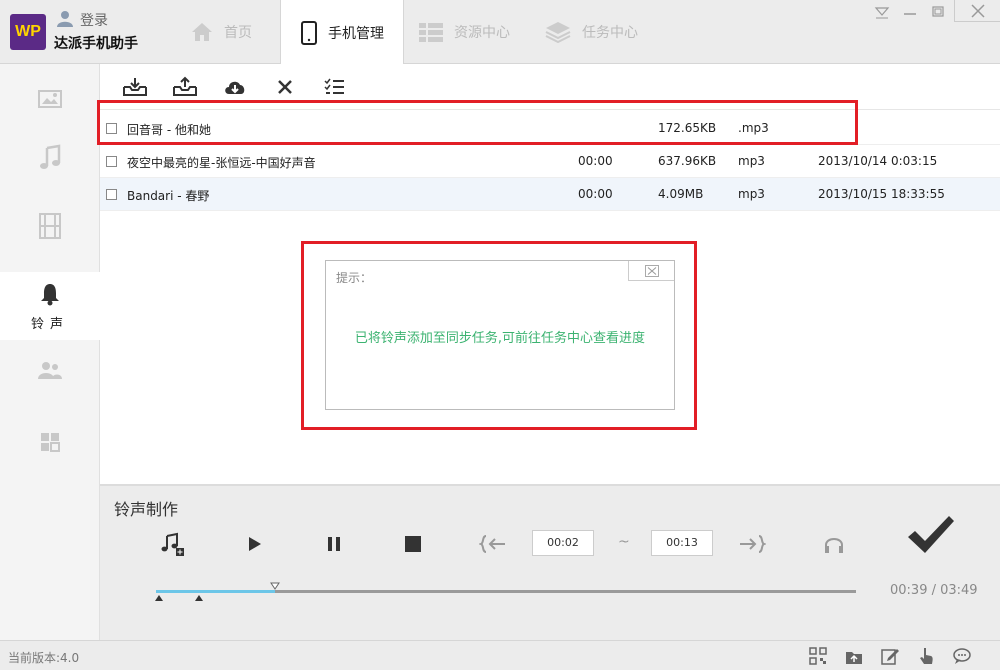  Describe the element at coordinates (682, 543) in the screenshot. I see `end-time-input: 00:13` at that location.